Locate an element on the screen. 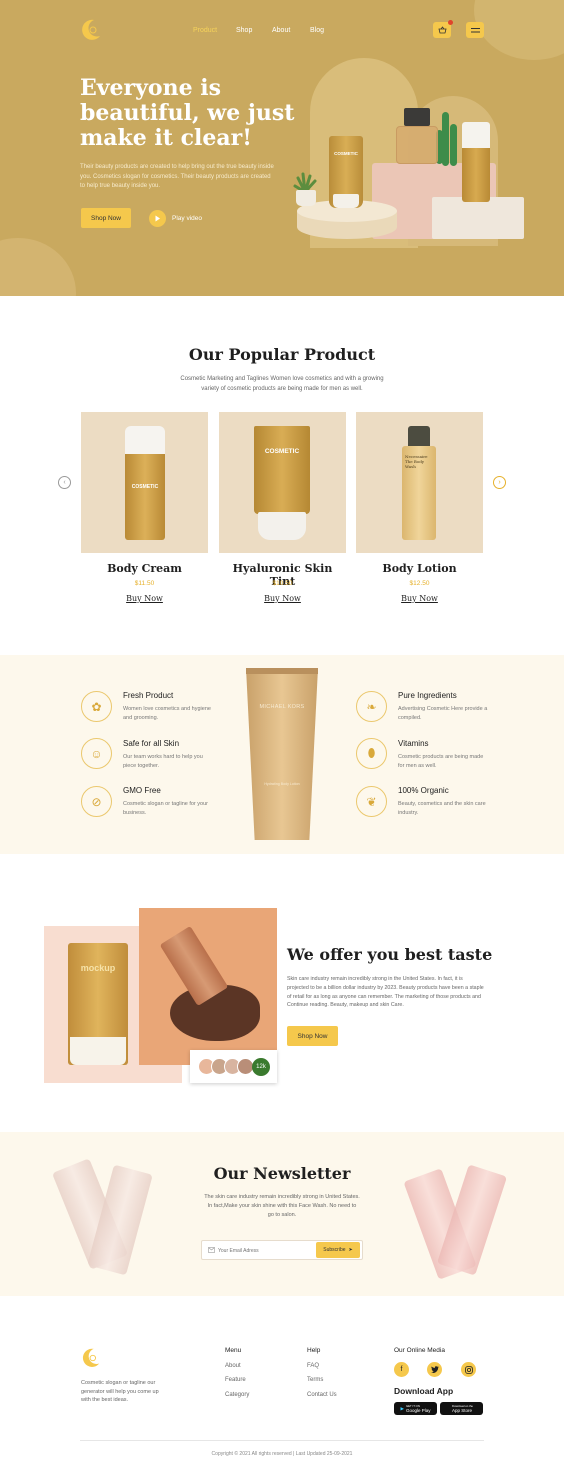 This screenshot has height=1472, width=564. product-name: Body Cream is located at coordinates (144, 568).